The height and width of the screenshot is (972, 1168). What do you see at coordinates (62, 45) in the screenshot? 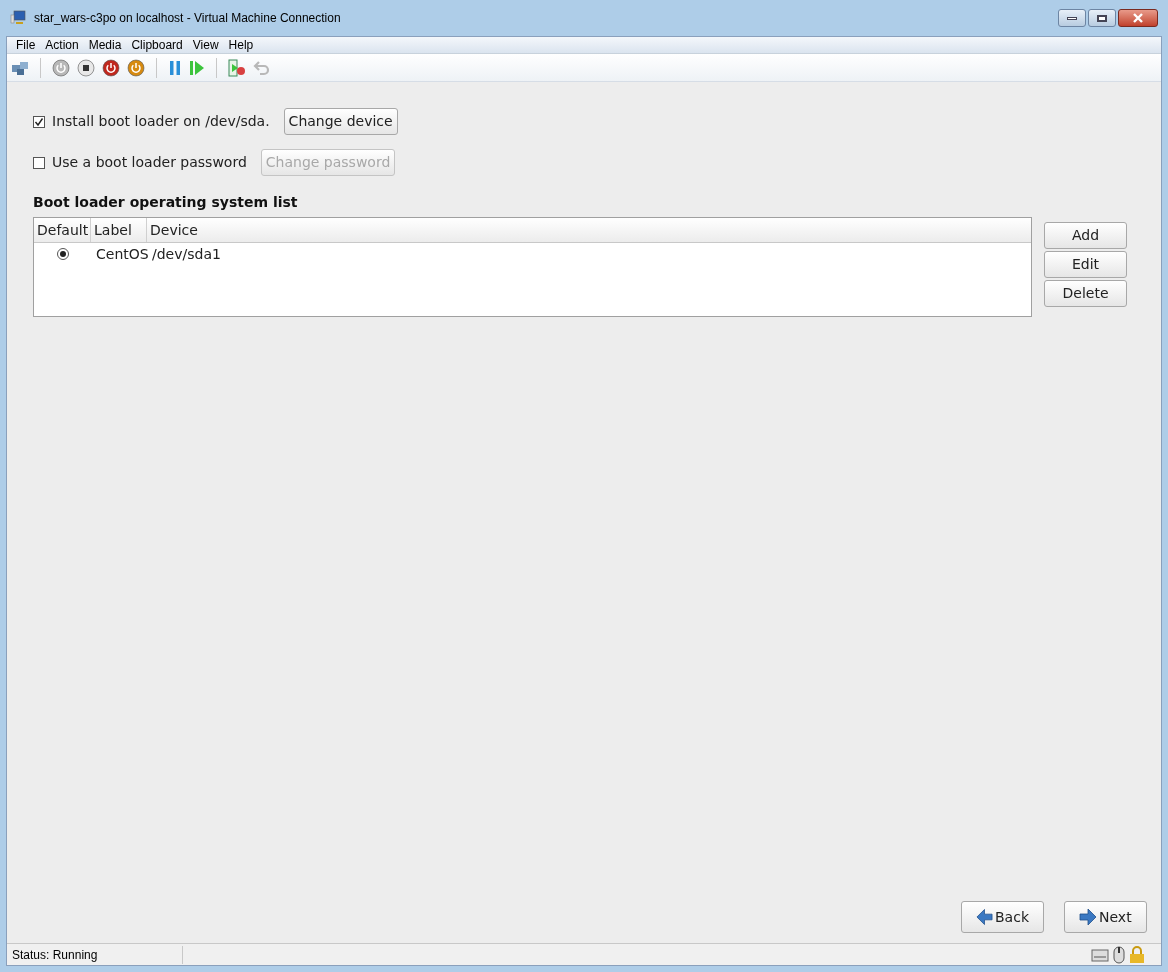
I see `menu-item: Action` at bounding box center [62, 45].